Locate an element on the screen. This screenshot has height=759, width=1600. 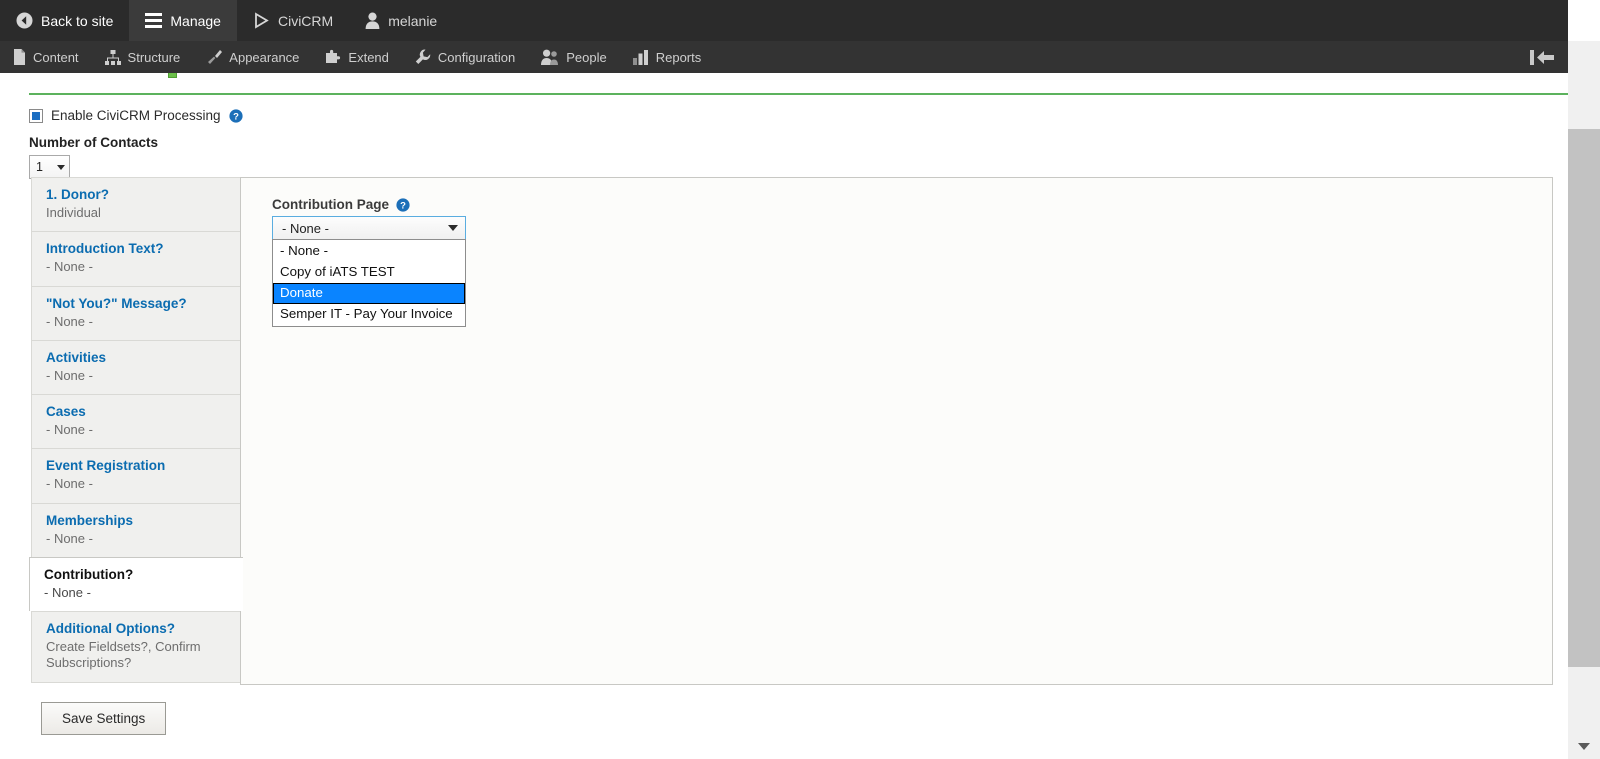
dropdown-option-selected: Donate is located at coordinates (369, 293).